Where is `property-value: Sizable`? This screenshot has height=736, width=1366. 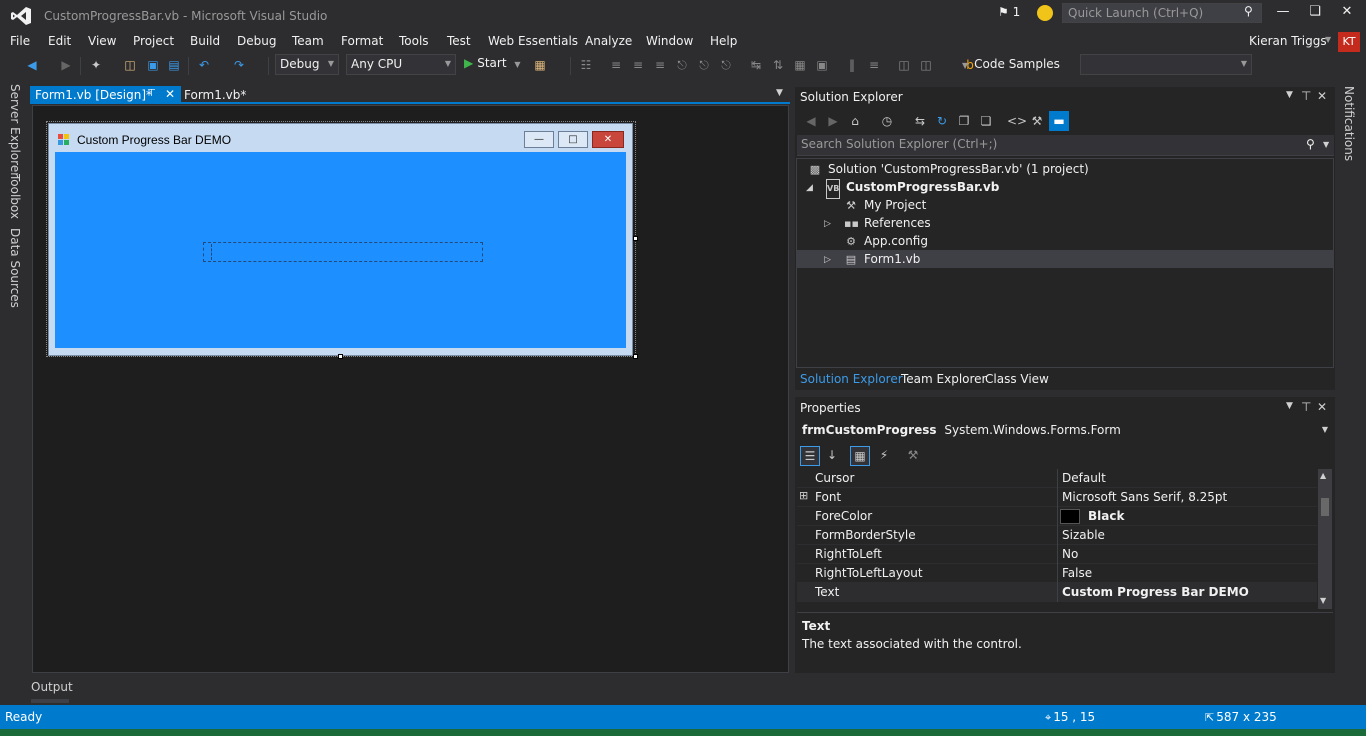 property-value: Sizable is located at coordinates (1083, 535).